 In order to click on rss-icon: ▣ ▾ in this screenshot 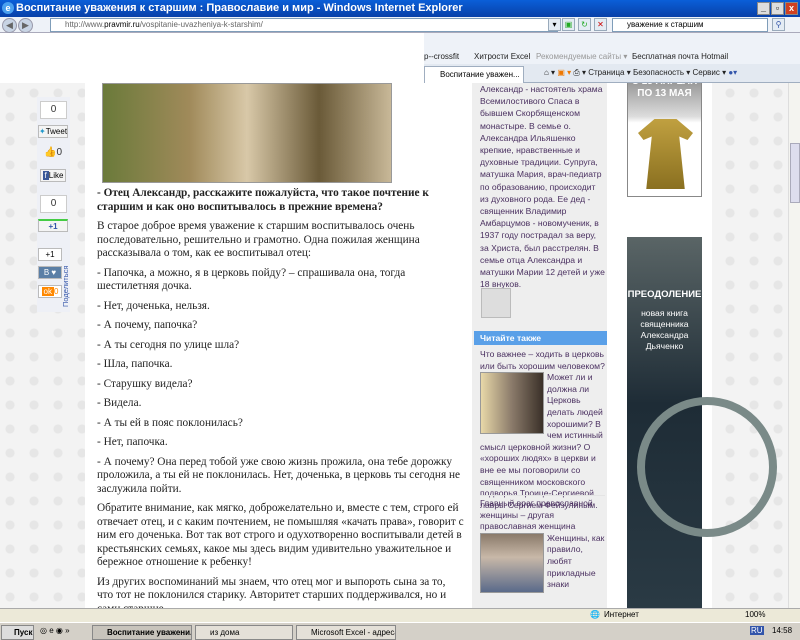, I will do `click(564, 72)`.